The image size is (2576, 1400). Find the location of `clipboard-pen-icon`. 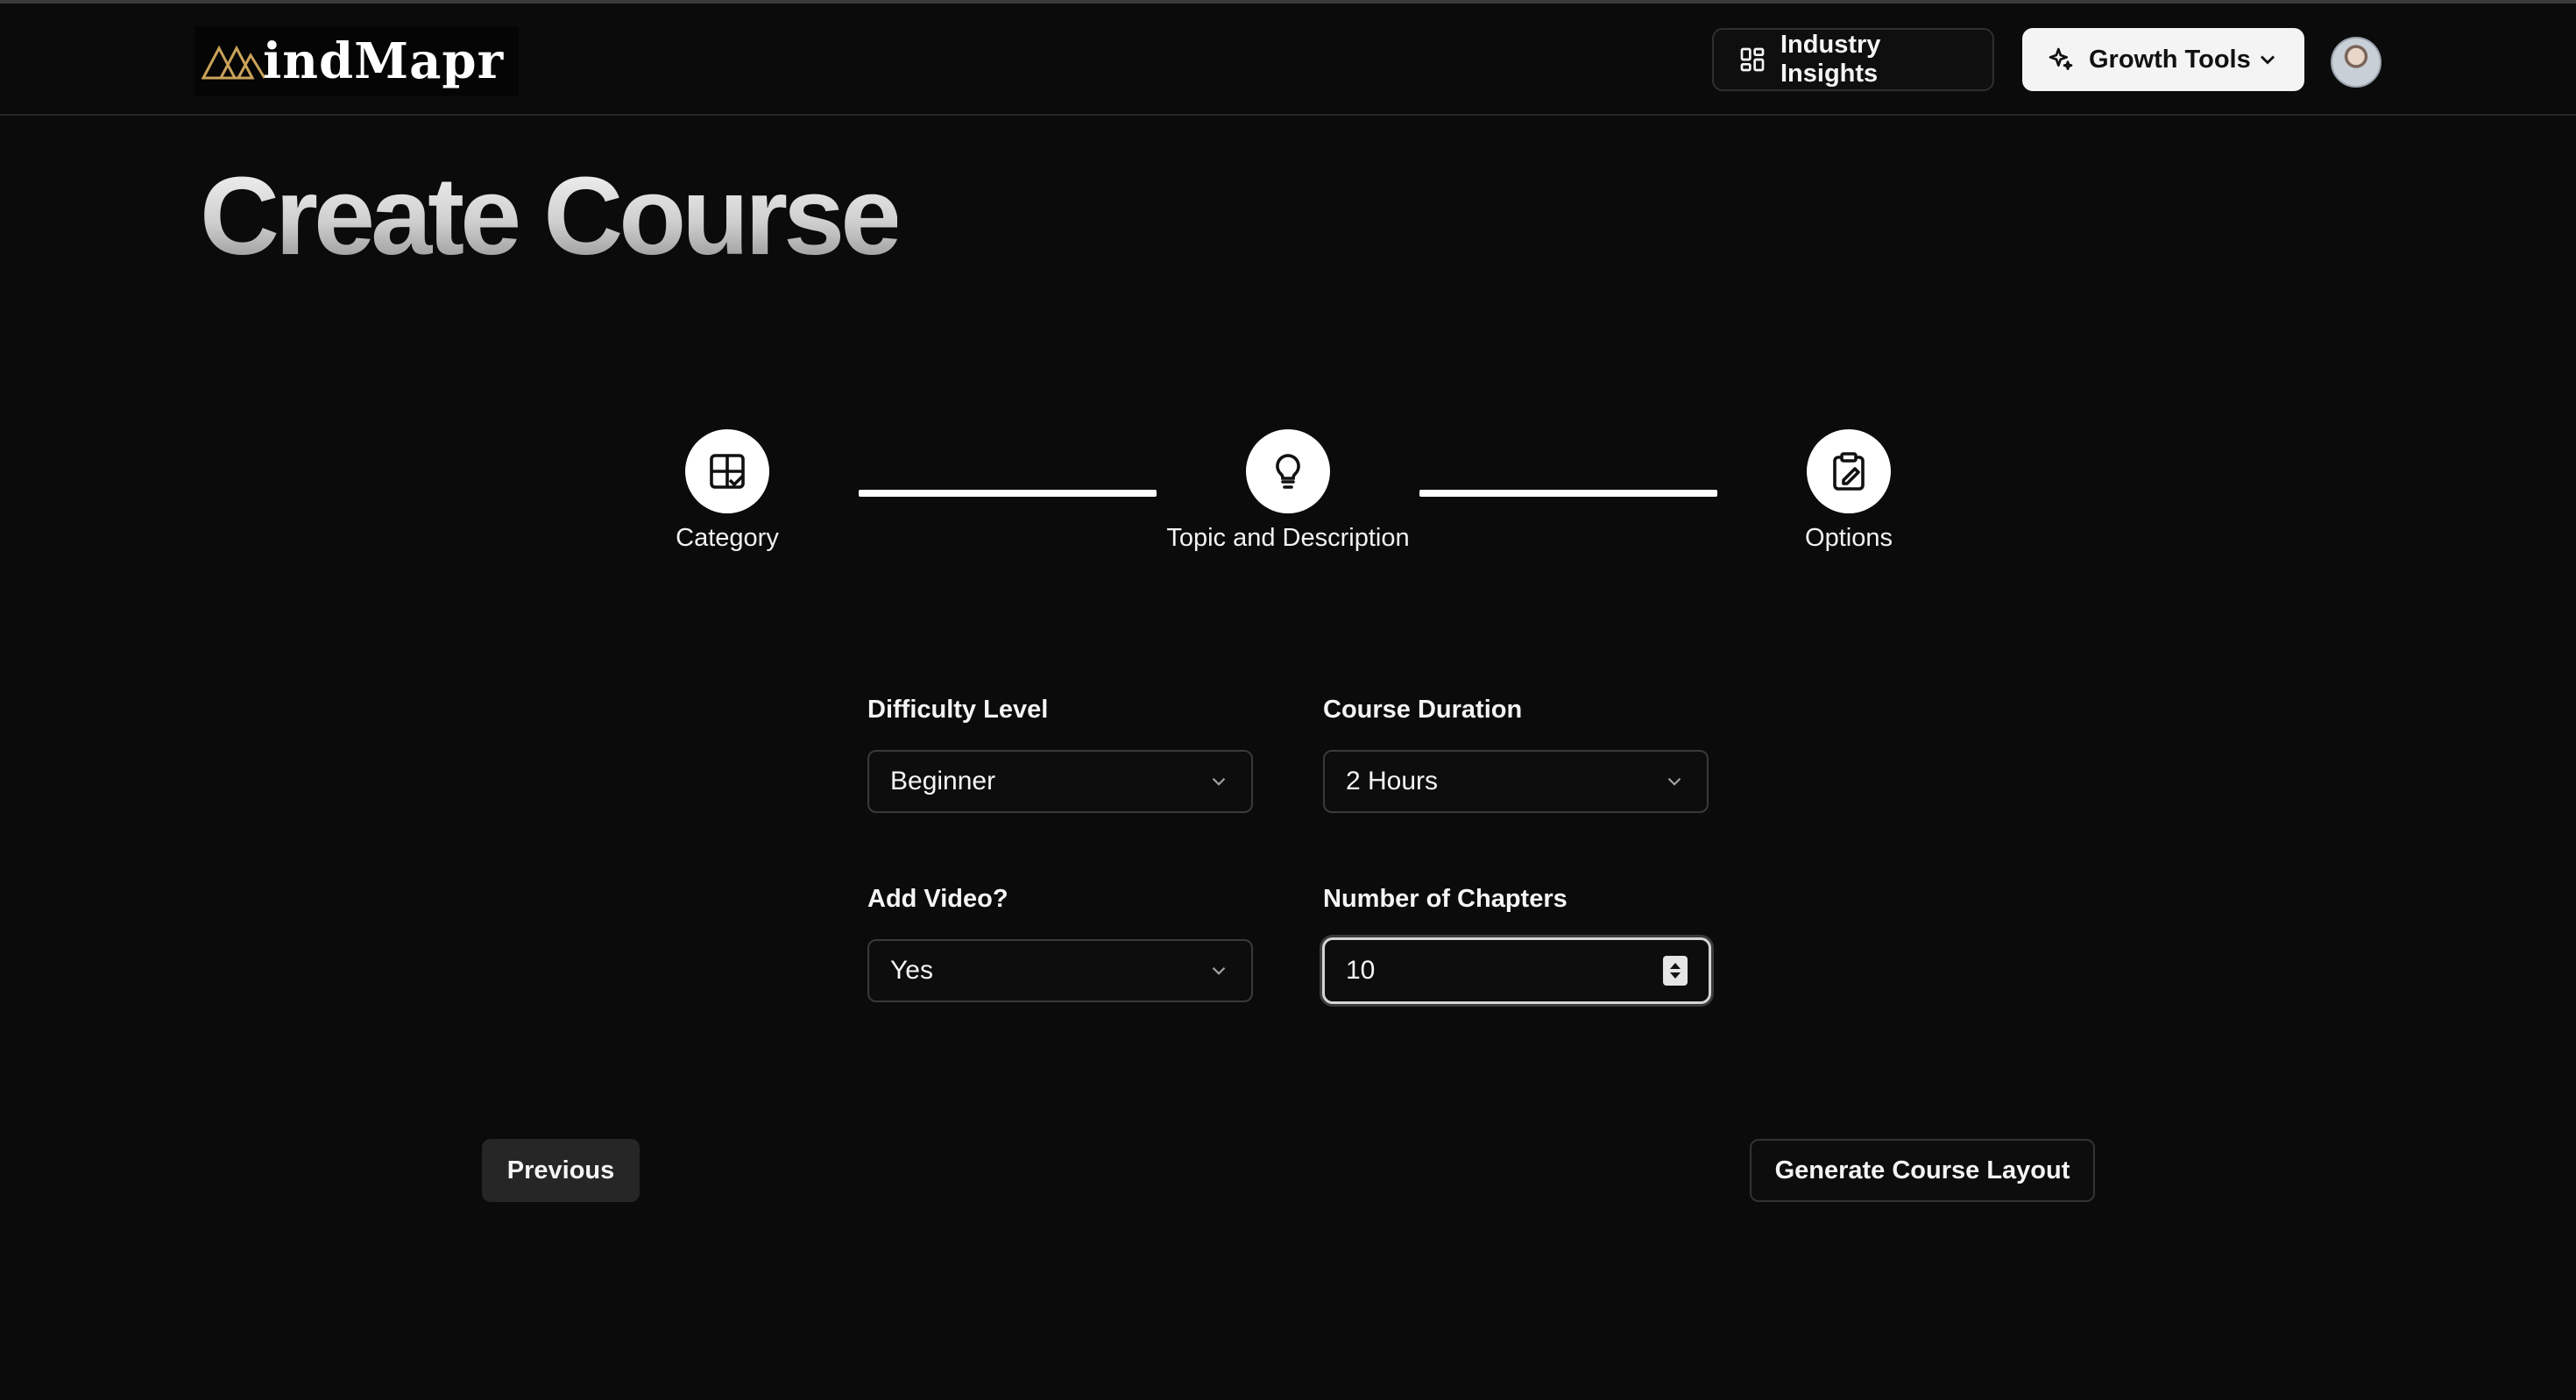

clipboard-pen-icon is located at coordinates (1849, 471).